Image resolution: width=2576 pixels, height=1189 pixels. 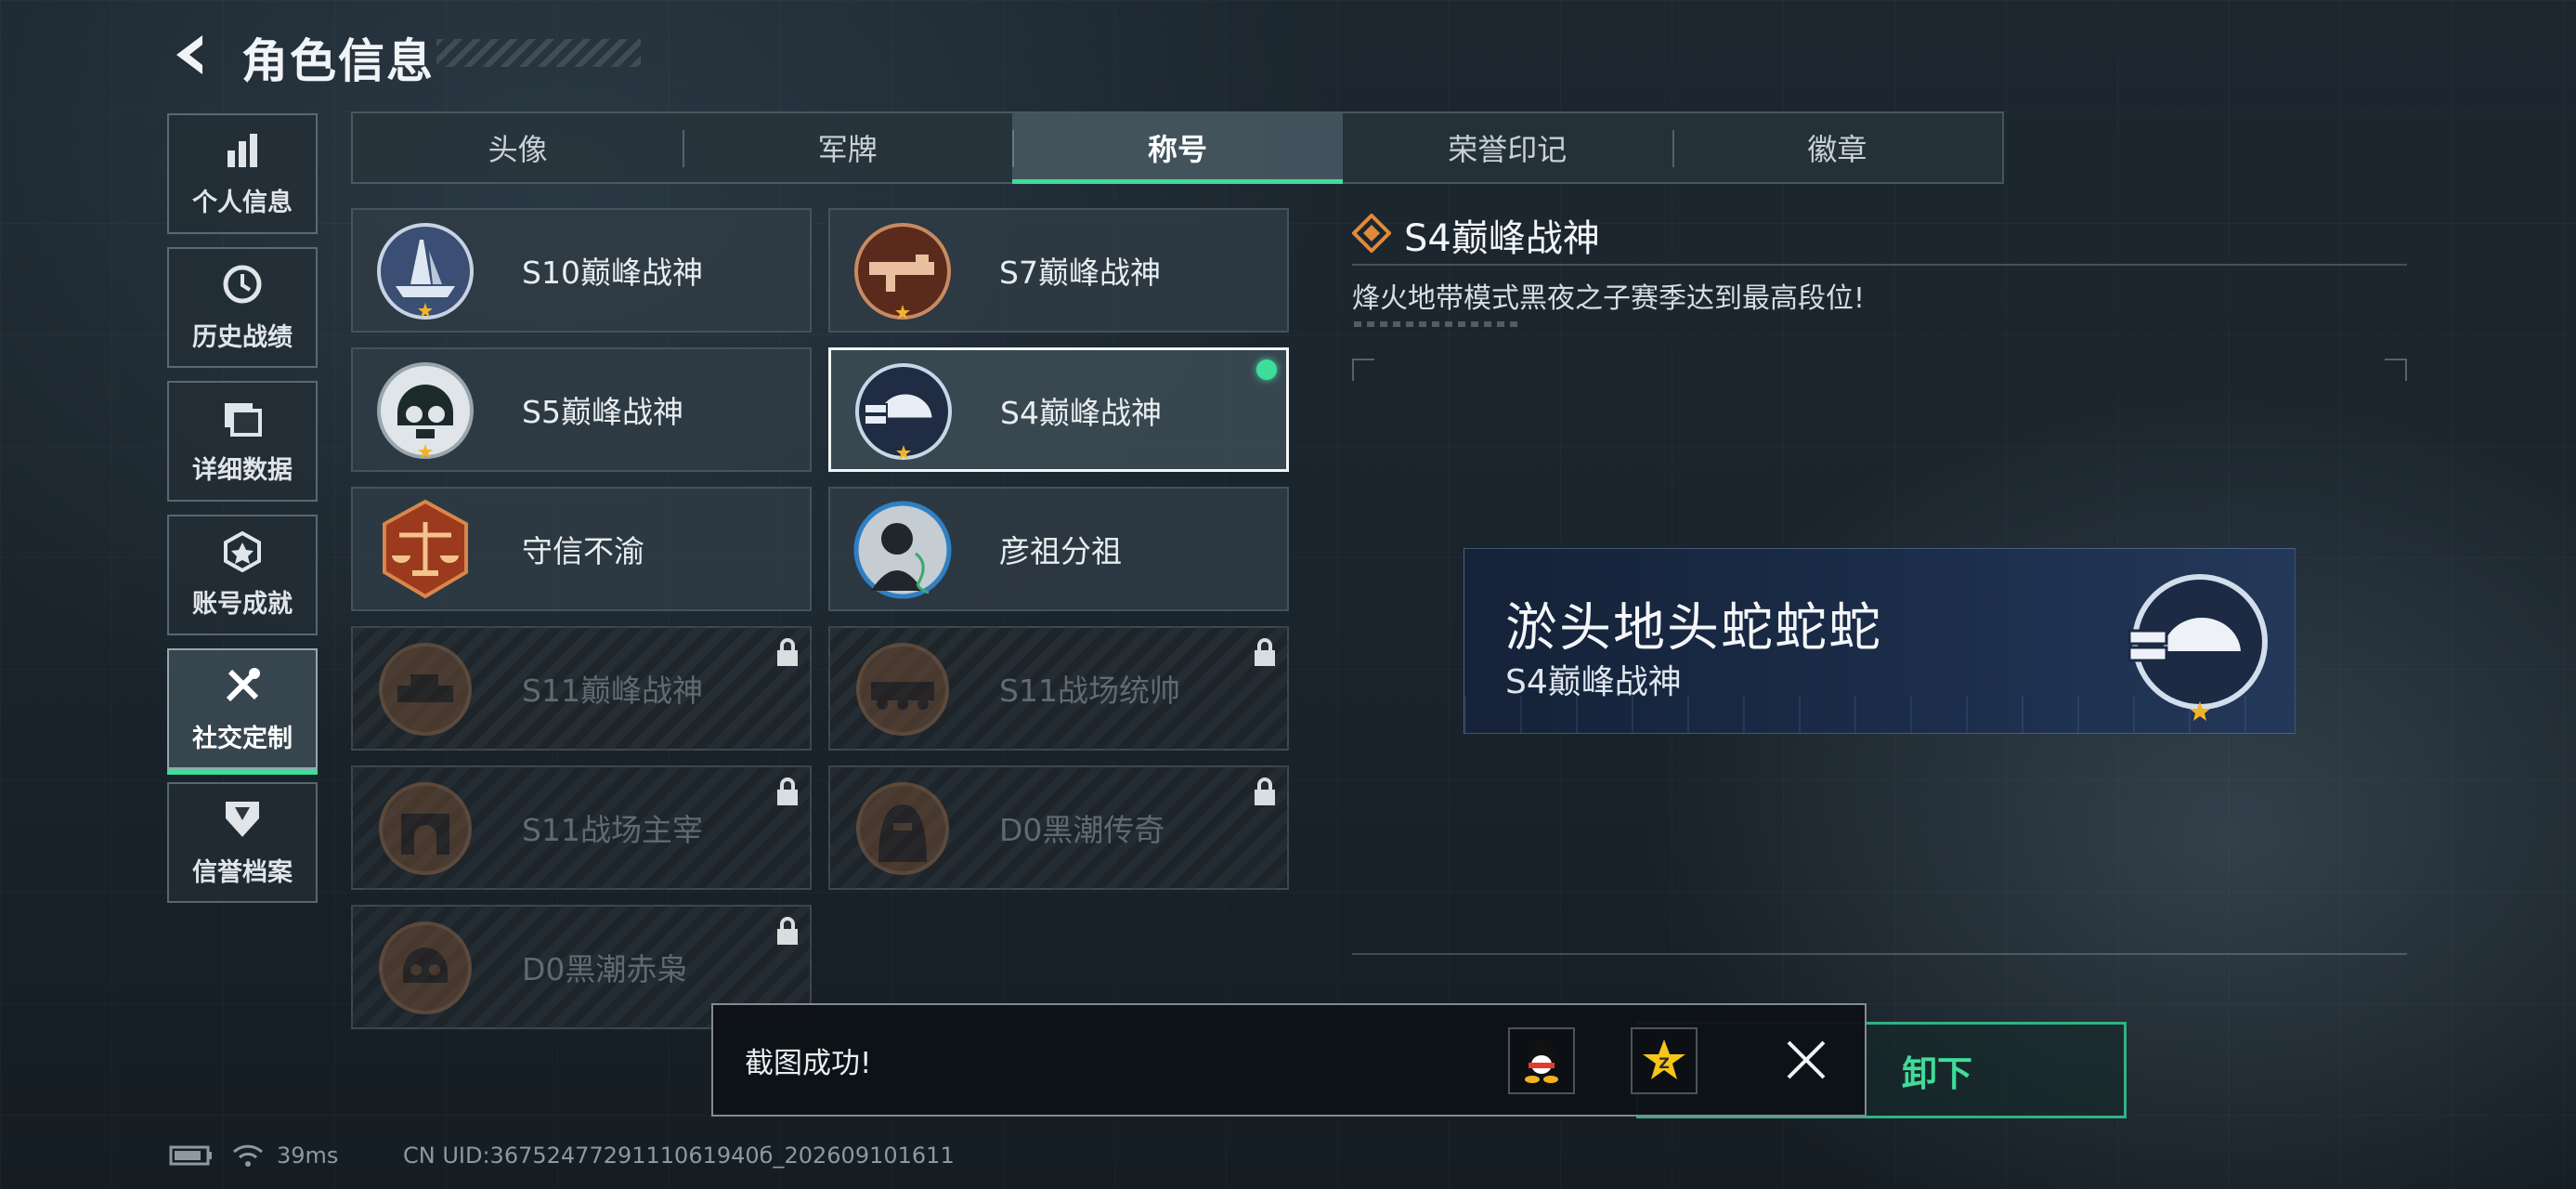 I want to click on title-name: S11战场统帅, so click(x=1089, y=691).